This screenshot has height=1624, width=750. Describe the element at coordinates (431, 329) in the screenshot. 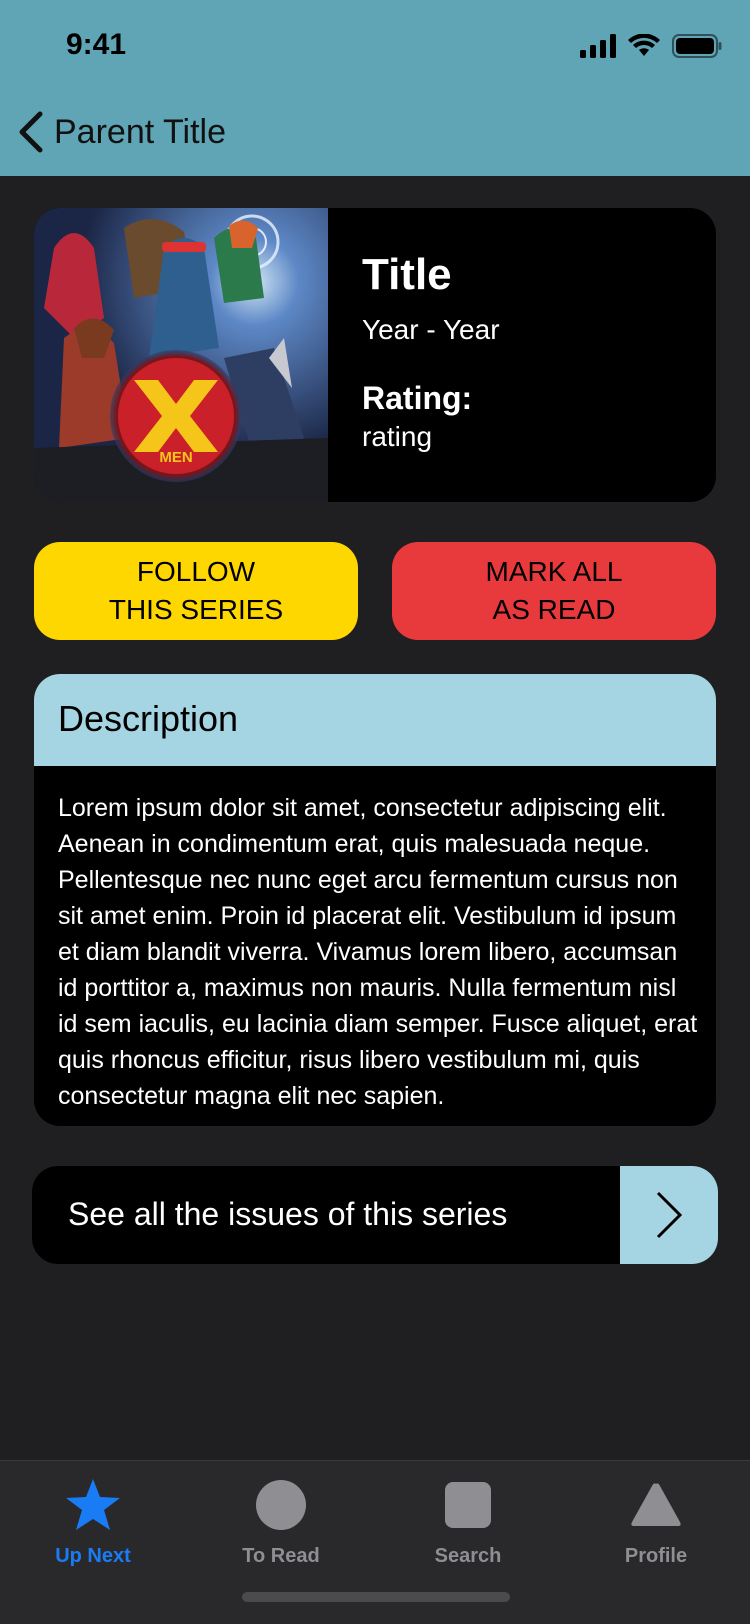

I see `series-years: Year - Year` at that location.